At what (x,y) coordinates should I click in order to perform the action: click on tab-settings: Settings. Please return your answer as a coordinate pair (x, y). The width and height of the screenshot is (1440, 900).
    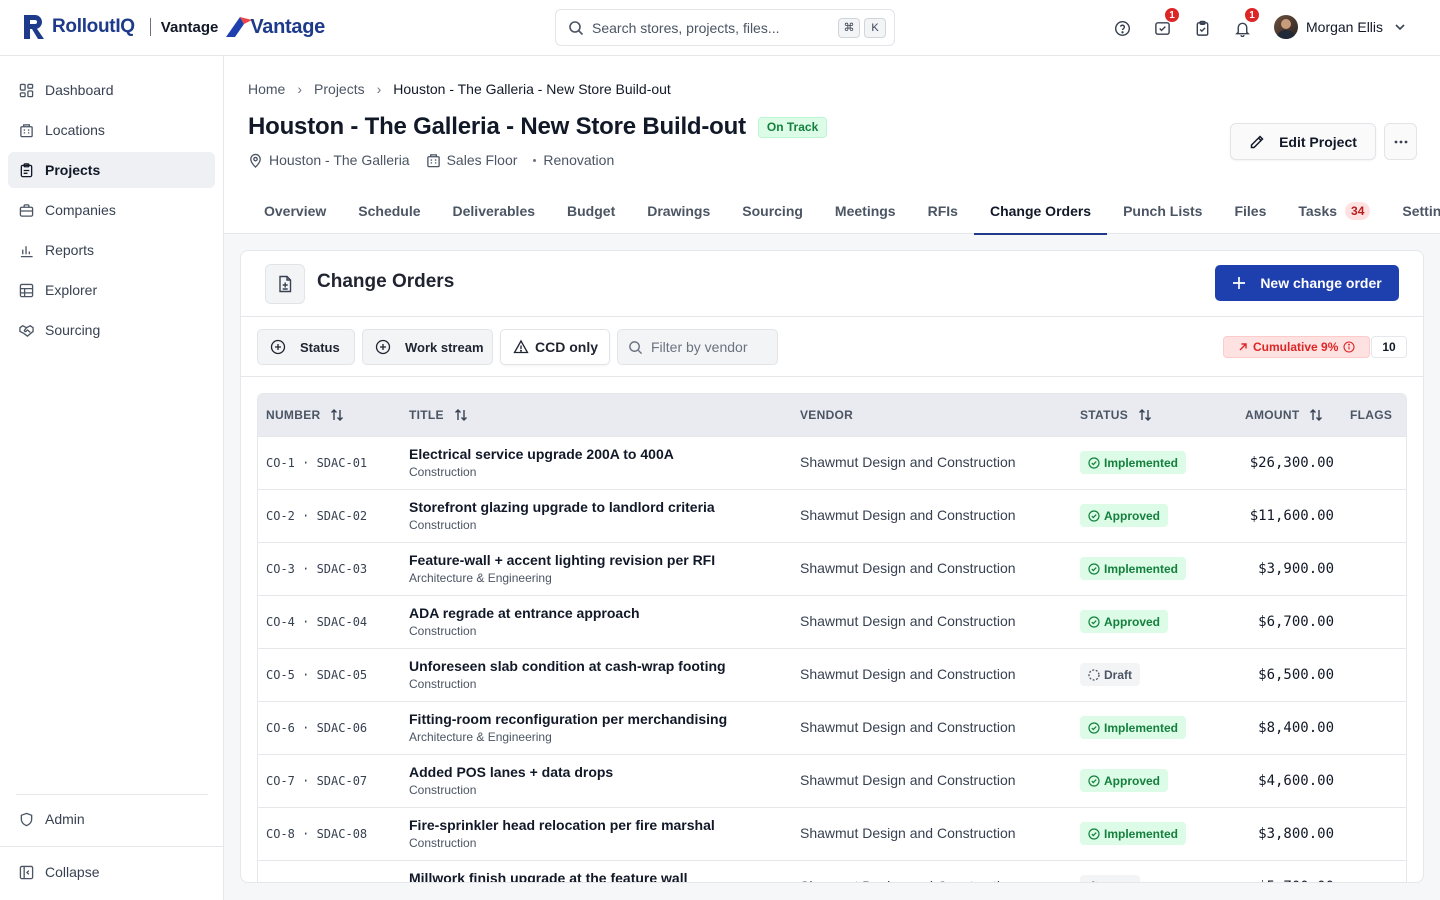
    Looking at the image, I should click on (1413, 211).